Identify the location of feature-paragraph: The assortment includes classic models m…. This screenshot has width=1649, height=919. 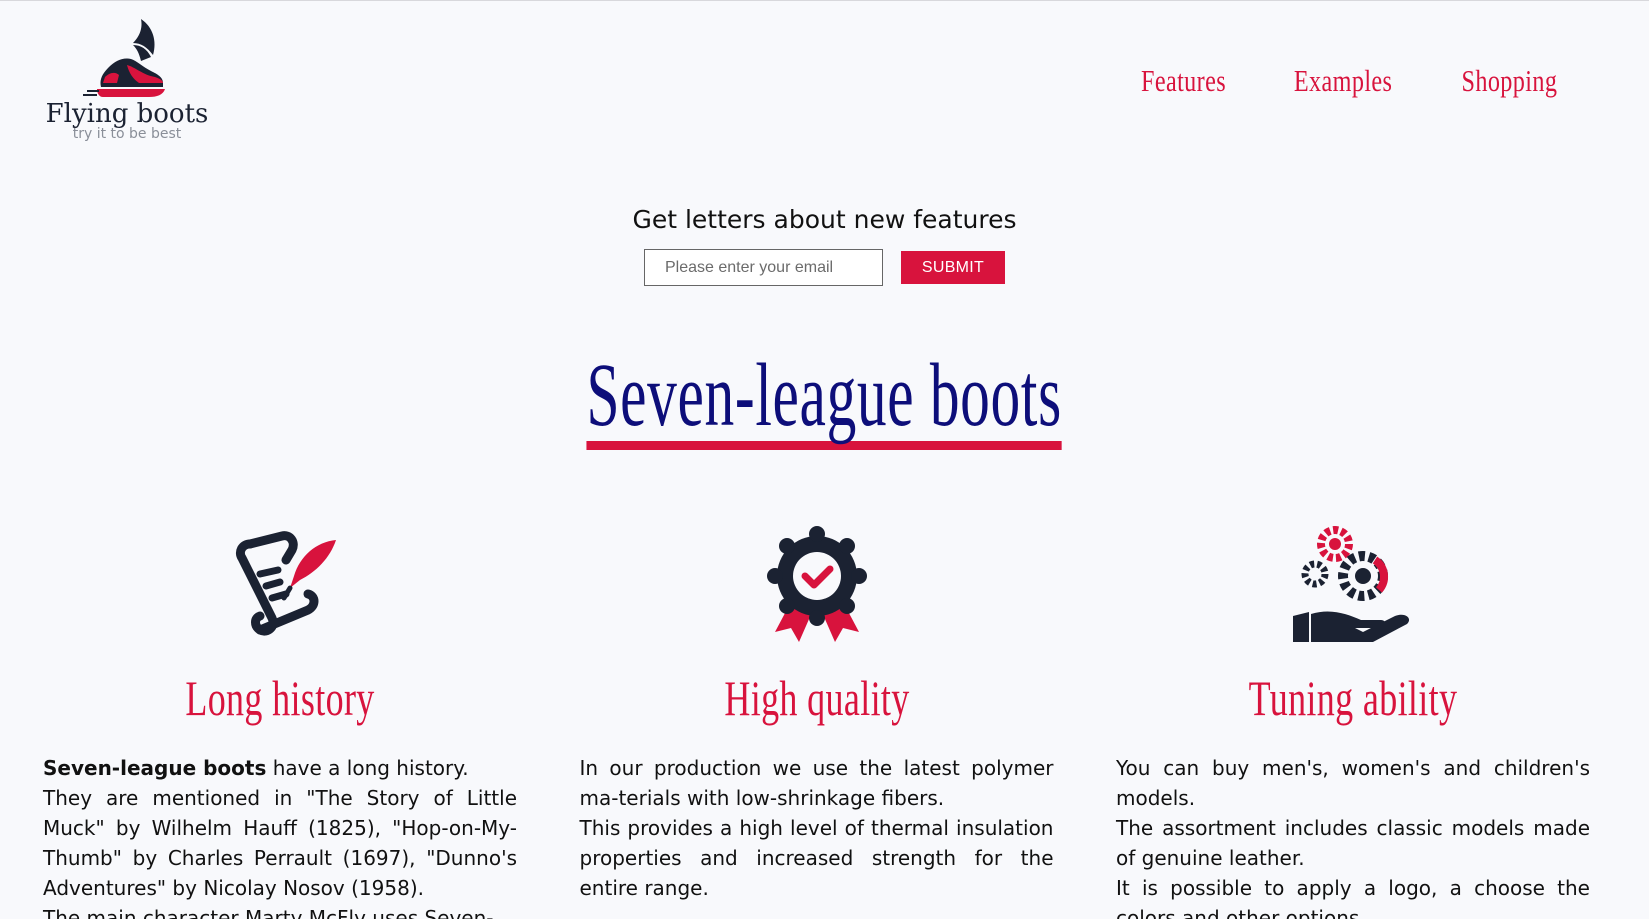
(1353, 843).